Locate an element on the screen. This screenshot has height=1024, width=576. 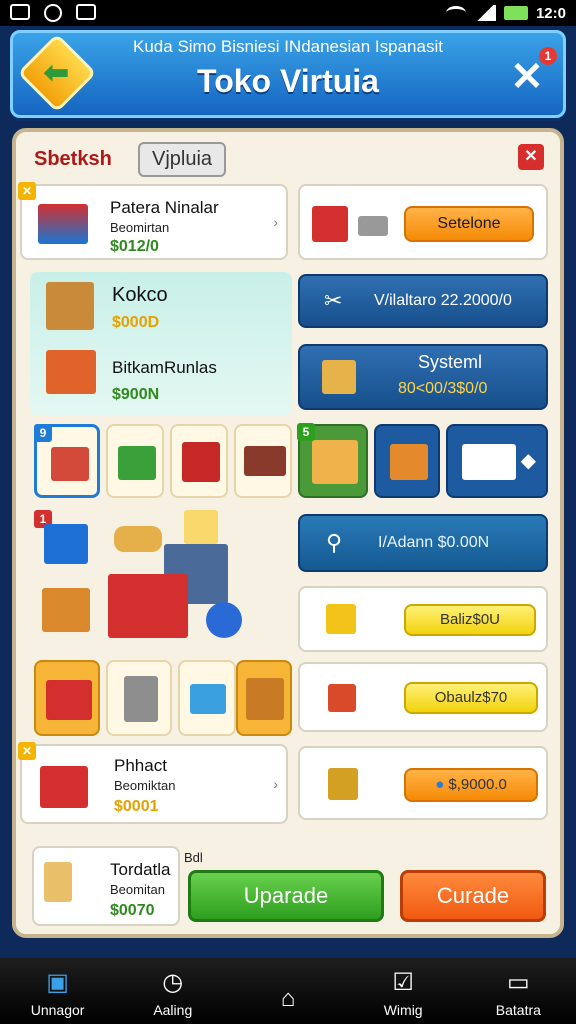
crate-large-icon is located at coordinates (148, 606).